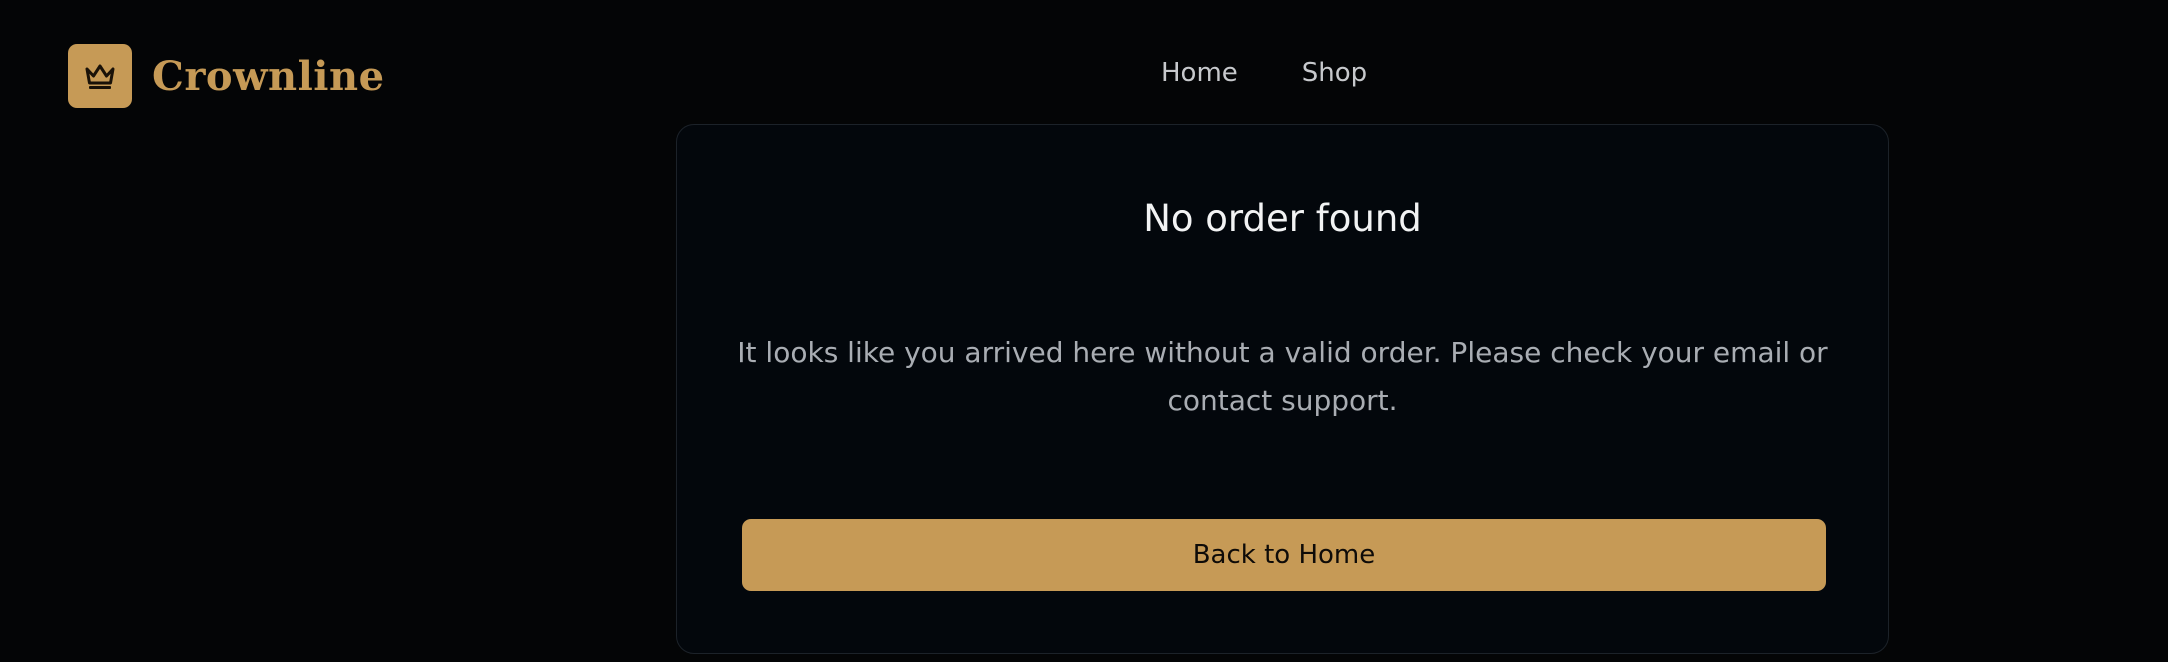 This screenshot has width=2168, height=662. What do you see at coordinates (1334, 73) in the screenshot?
I see `nav-link-shop: Shop` at bounding box center [1334, 73].